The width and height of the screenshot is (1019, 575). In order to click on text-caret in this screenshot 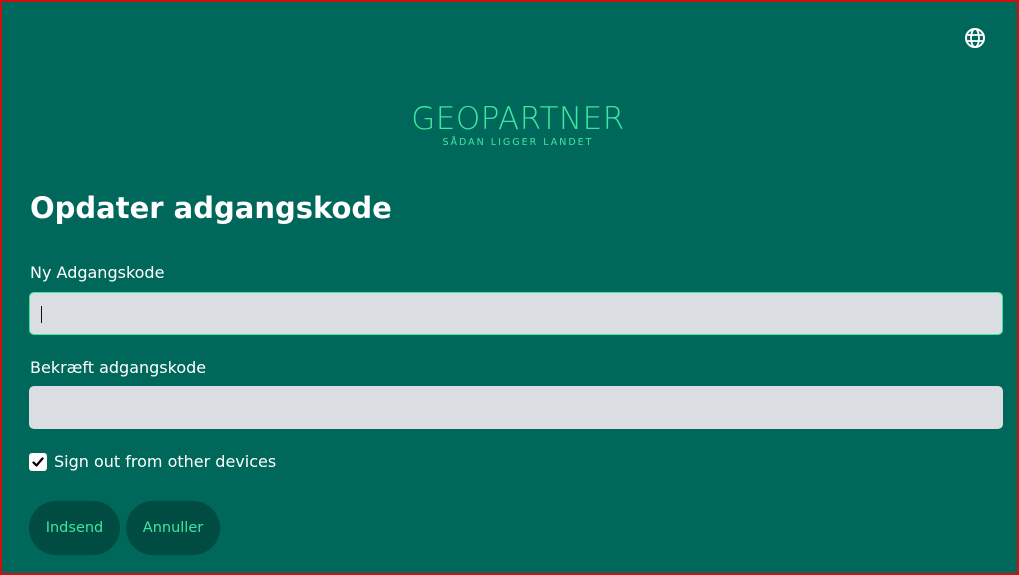, I will do `click(41, 314)`.